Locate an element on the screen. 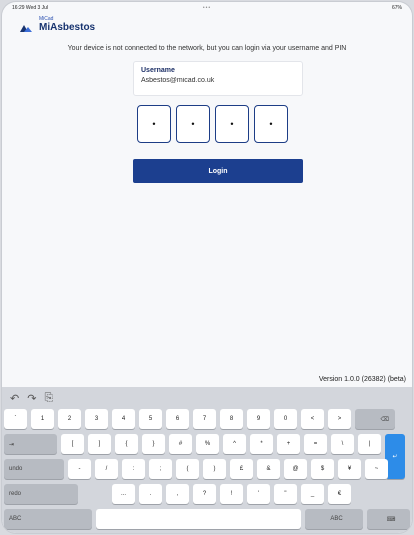 This screenshot has width=414, height=535. key-comma: , is located at coordinates (177, 494).